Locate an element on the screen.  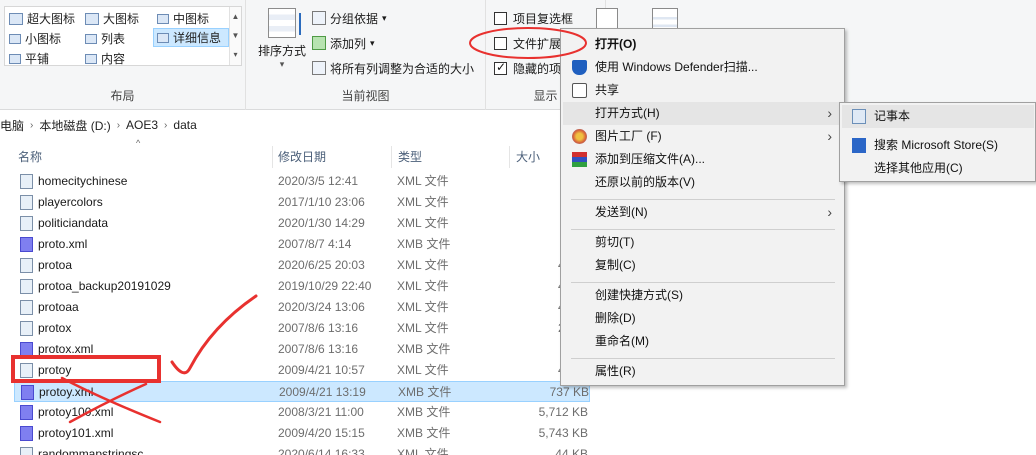
file-extension-toggle: 文件扩展 is located at coordinates (527, 43).